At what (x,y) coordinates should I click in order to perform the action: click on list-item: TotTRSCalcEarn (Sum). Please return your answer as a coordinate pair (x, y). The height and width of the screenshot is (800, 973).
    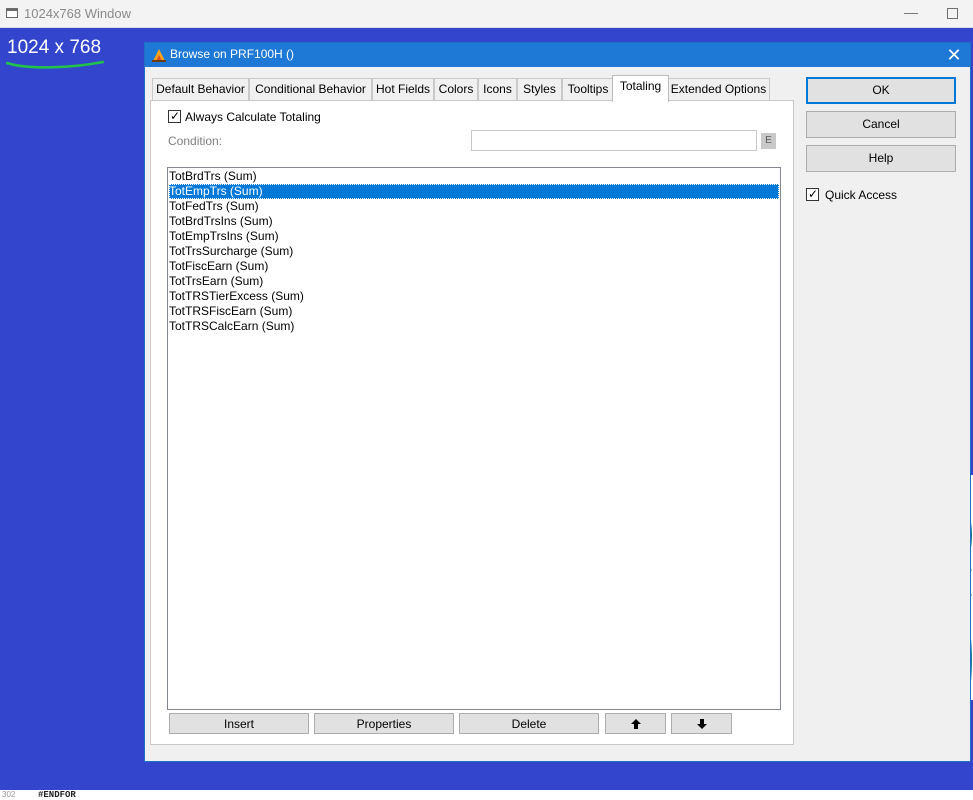
    Looking at the image, I should click on (474, 326).